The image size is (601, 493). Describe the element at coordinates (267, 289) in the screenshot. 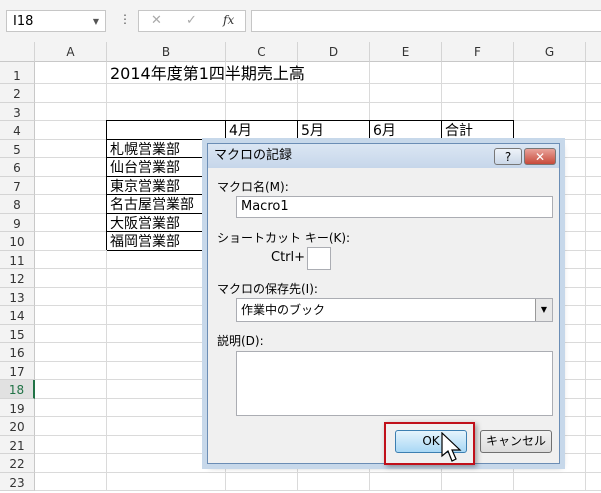

I see `store-macro-label: マクロの保存先(I):` at that location.